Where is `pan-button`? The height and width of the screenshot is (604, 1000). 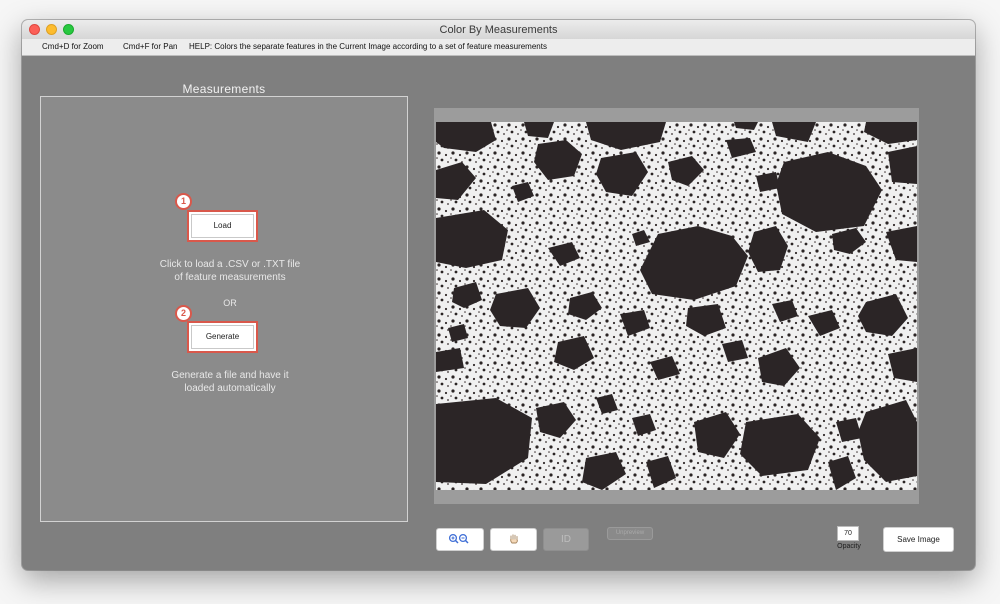 pan-button is located at coordinates (513, 539).